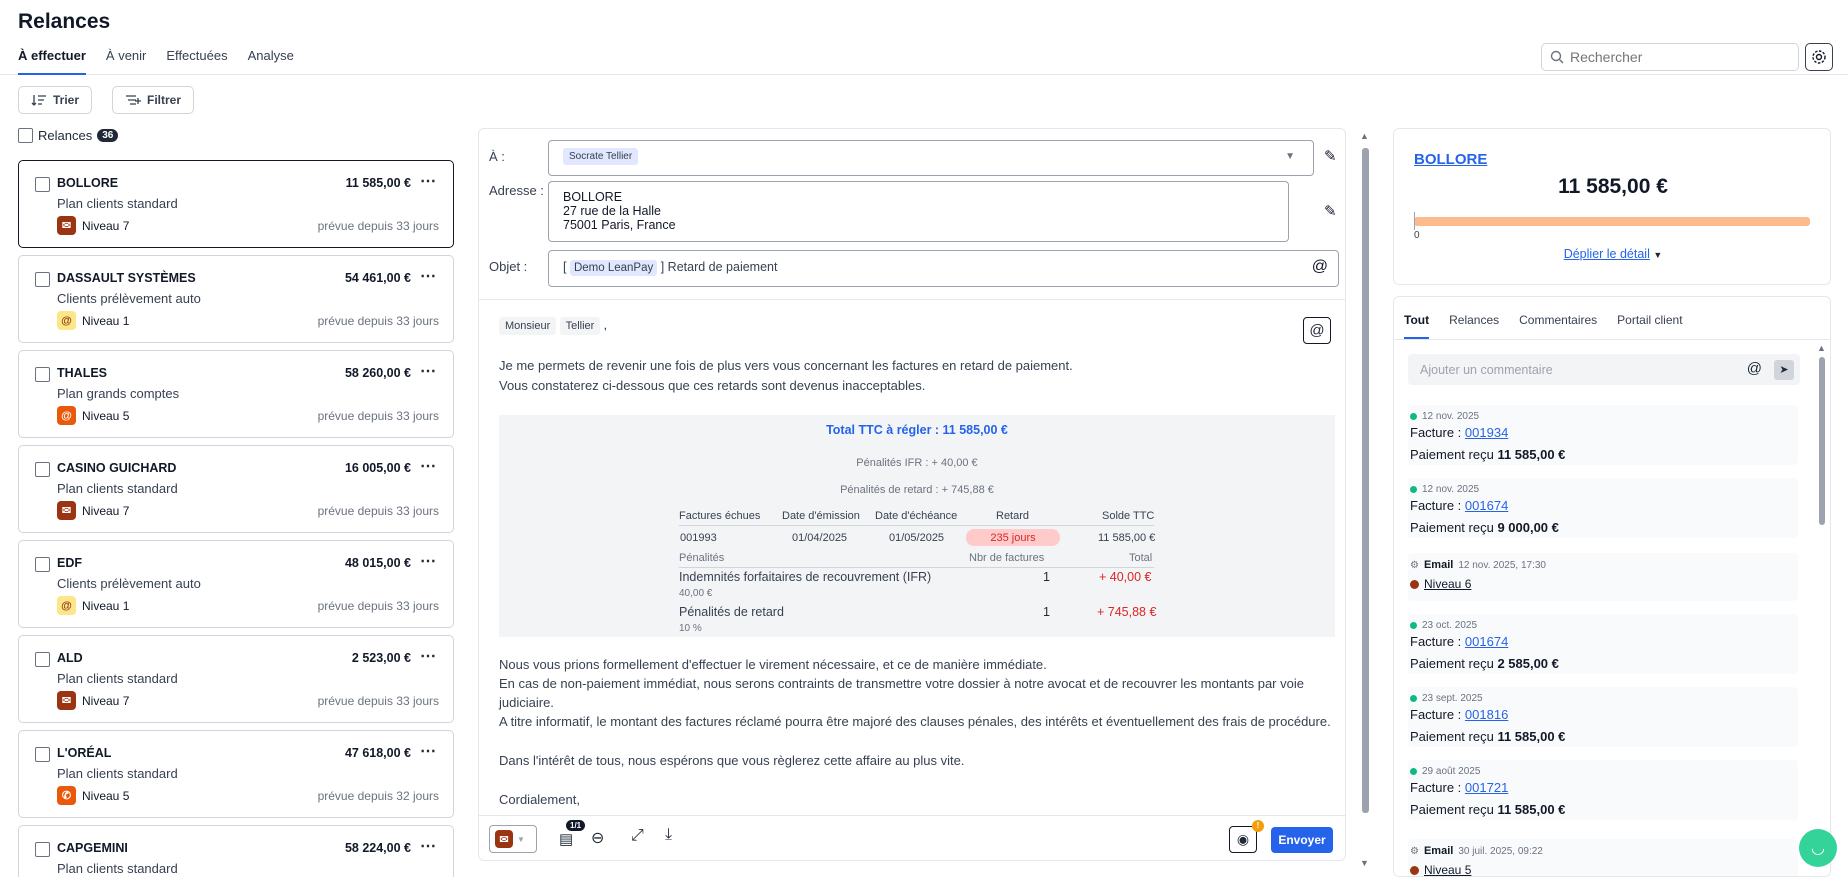 The image size is (1848, 877). What do you see at coordinates (613, 268) in the screenshot?
I see `variable-chip: Demo LeanPay` at bounding box center [613, 268].